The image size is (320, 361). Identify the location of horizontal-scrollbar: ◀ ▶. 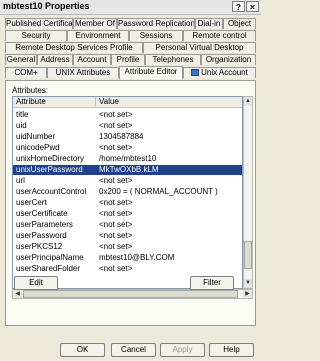
(132, 294).